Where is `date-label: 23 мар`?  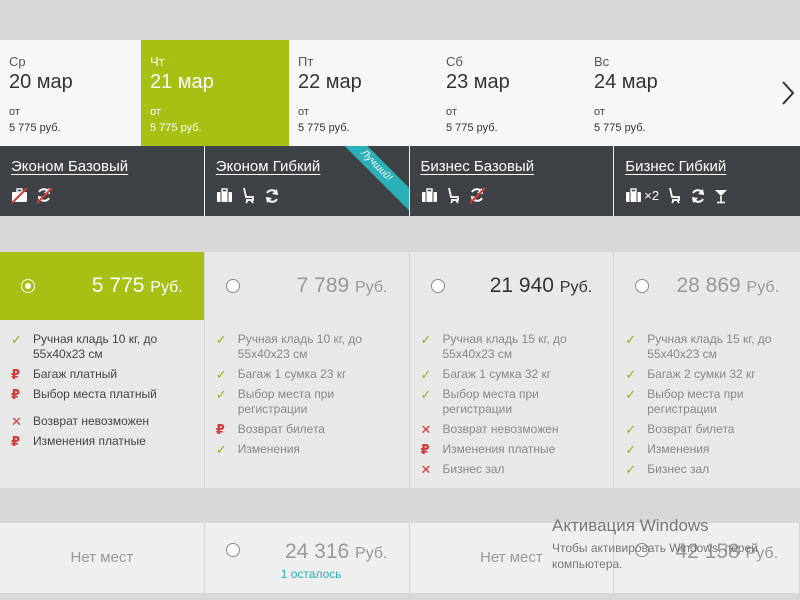
date-label: 23 мар is located at coordinates (478, 82).